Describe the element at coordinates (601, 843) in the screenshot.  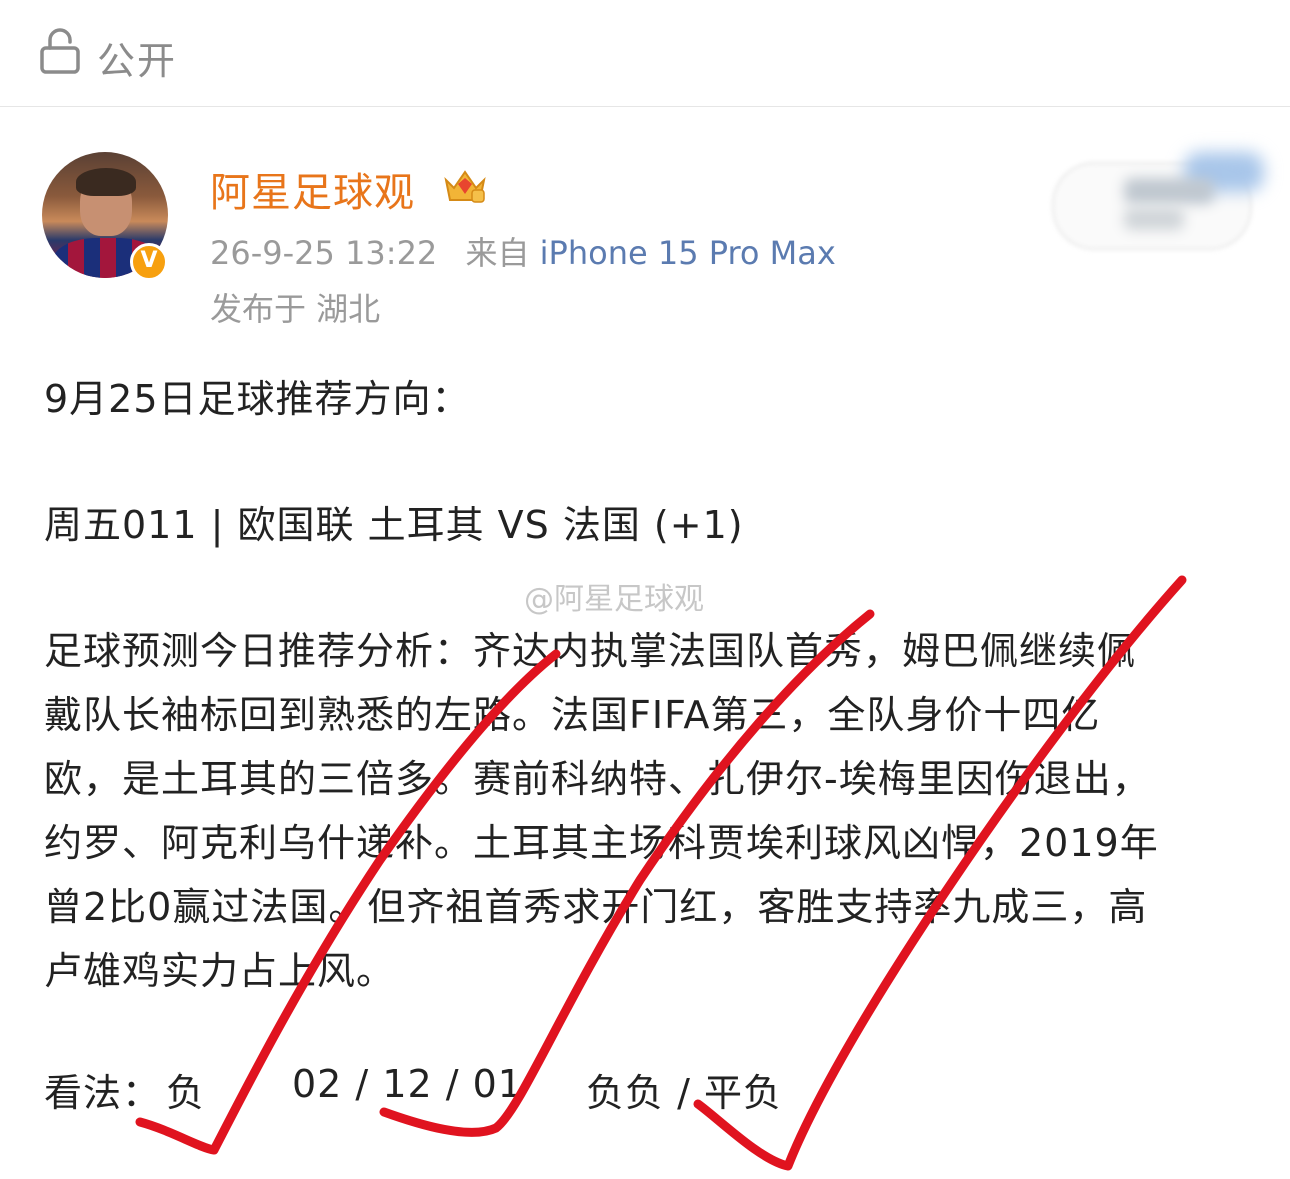
I see `analysis-line: 约罗、阿克利乌什递补。土耳其主场科贾埃利球风凶悍，2019年` at that location.